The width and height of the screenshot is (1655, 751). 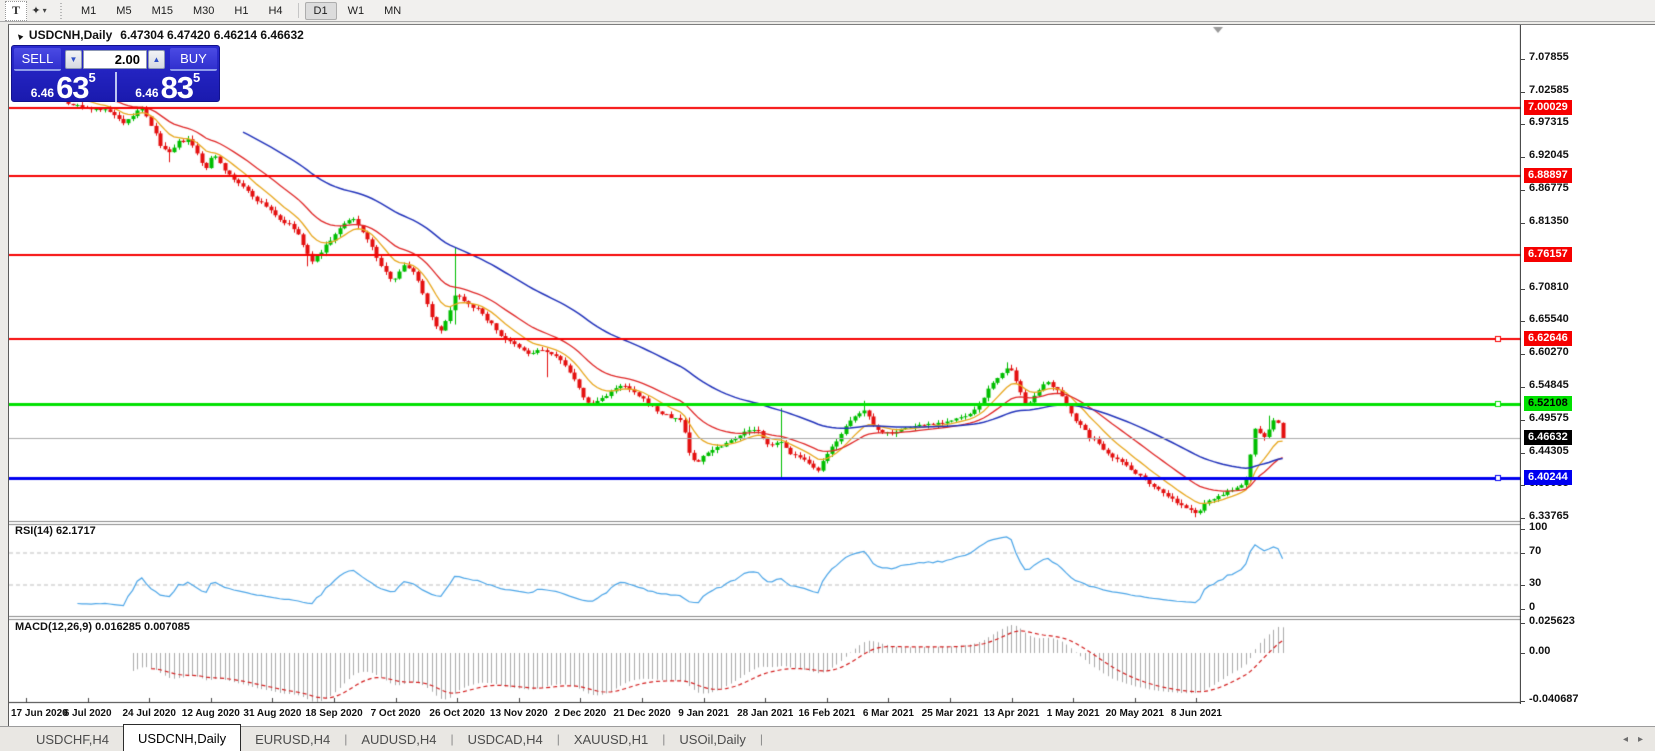 What do you see at coordinates (87, 713) in the screenshot?
I see `x-axis-label: 6 Jul 2020` at bounding box center [87, 713].